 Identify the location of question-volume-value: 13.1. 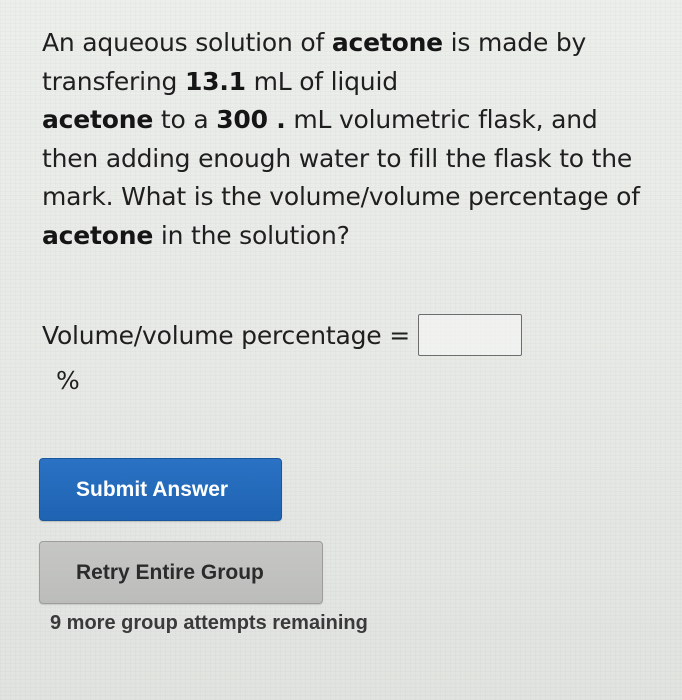
(215, 81).